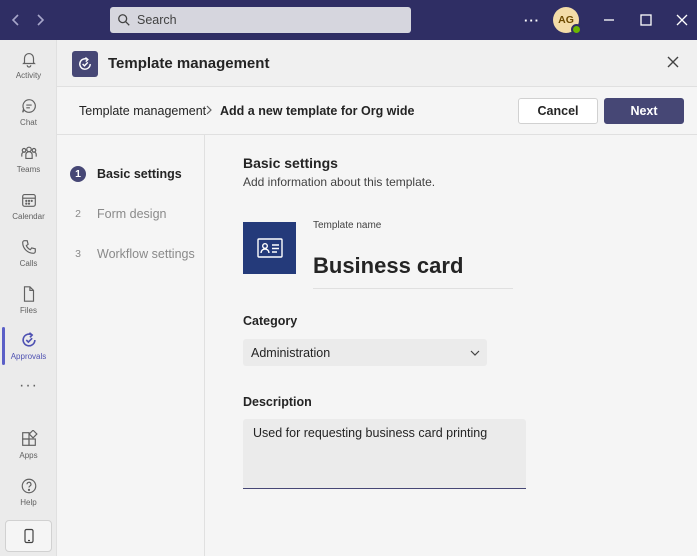 This screenshot has height=556, width=697. What do you see at coordinates (78, 254) in the screenshot?
I see `step-number: 3` at bounding box center [78, 254].